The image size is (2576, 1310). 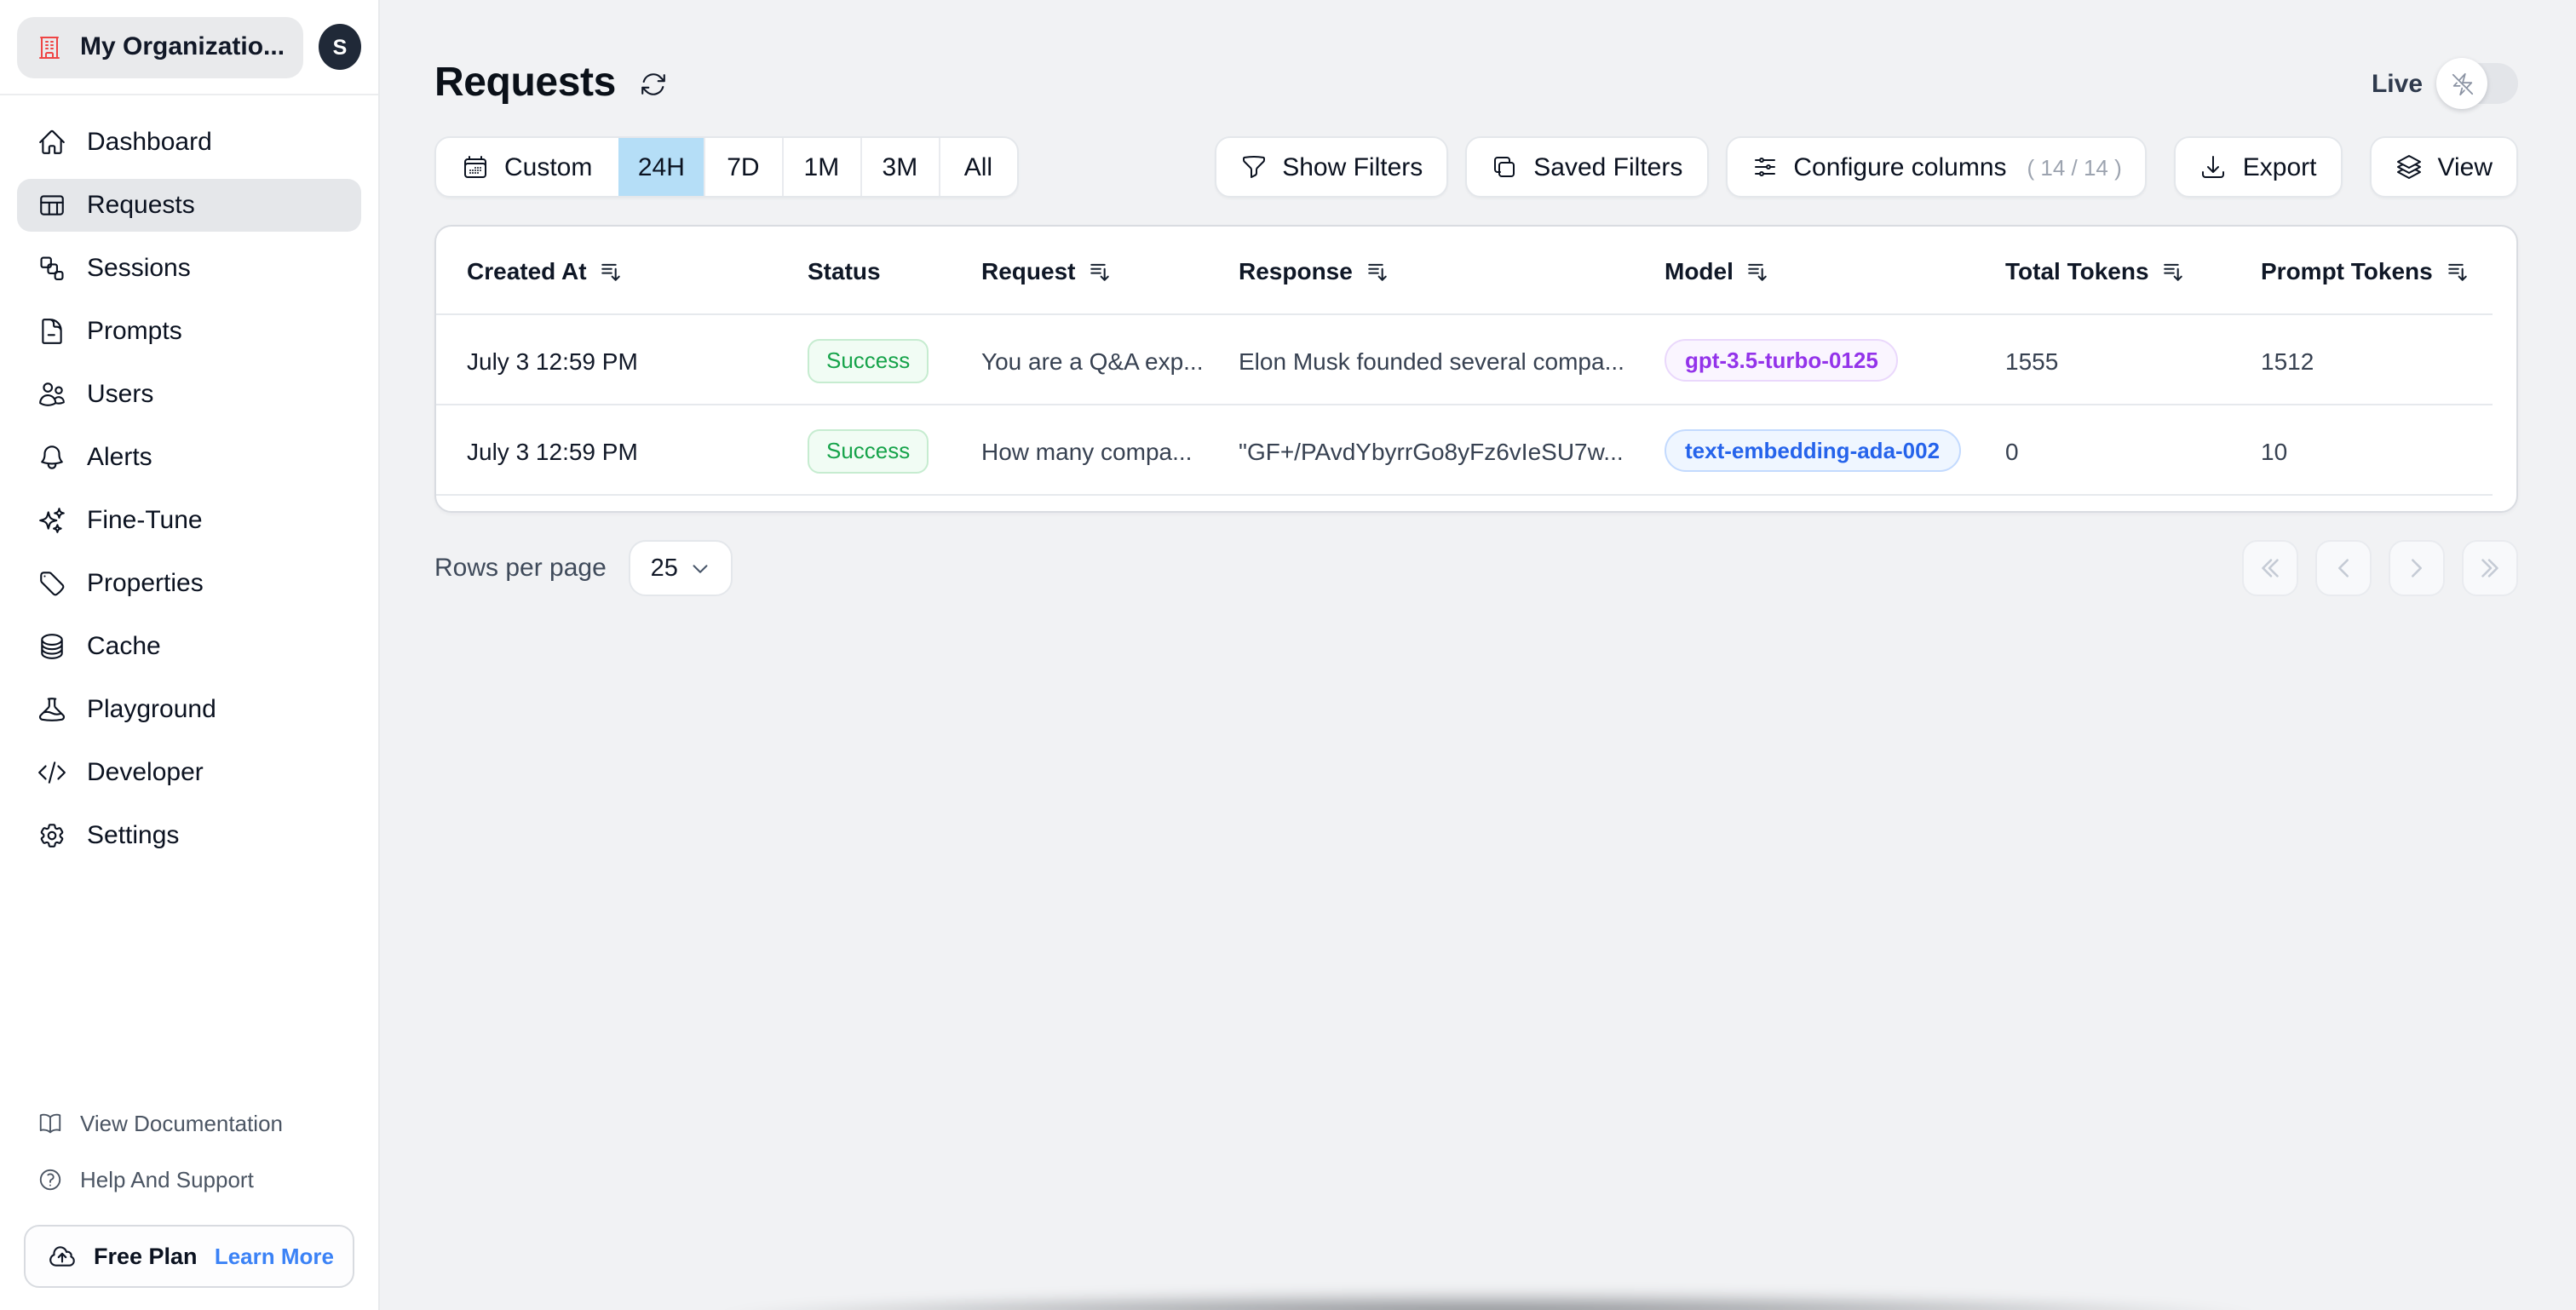 I want to click on status-badge: Success, so click(x=868, y=450).